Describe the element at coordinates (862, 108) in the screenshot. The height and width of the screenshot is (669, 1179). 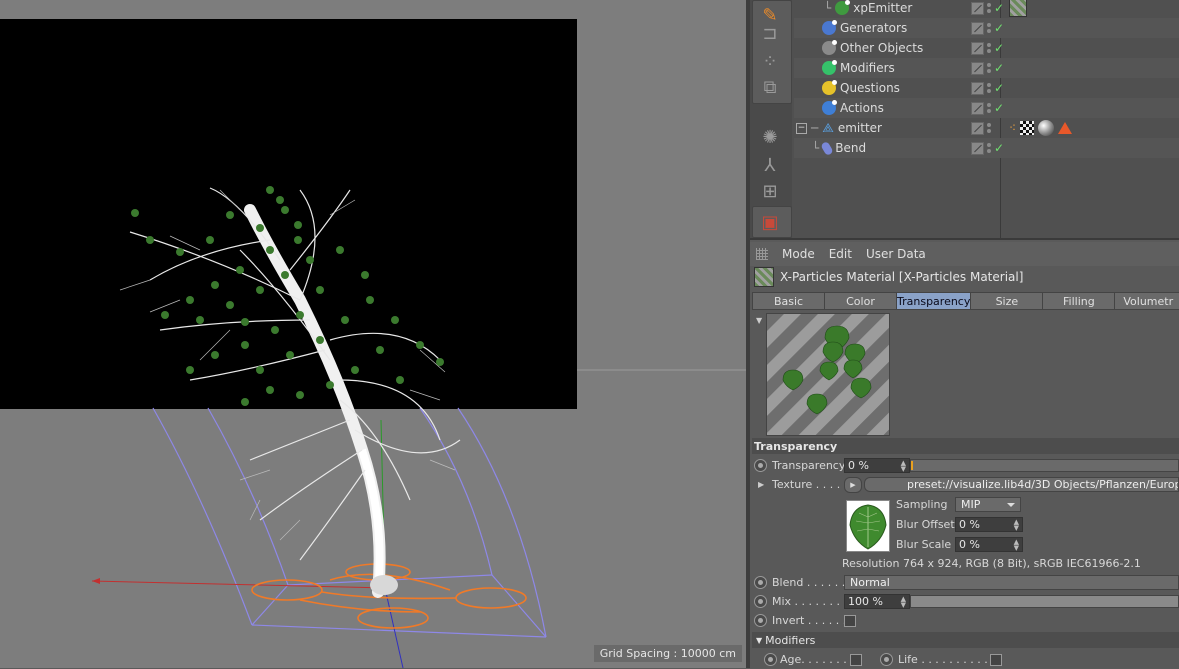
I see `object-name: Actions` at that location.